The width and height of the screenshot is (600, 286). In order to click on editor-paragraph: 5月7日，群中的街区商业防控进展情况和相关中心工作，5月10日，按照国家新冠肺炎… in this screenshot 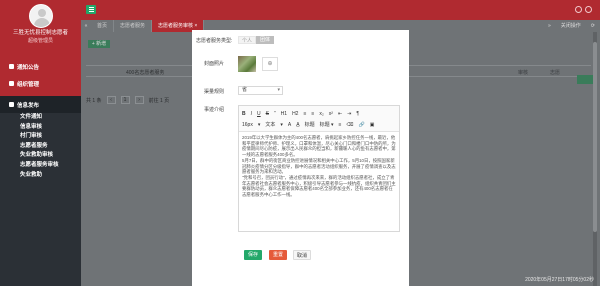, I will do `click(319, 166)`.